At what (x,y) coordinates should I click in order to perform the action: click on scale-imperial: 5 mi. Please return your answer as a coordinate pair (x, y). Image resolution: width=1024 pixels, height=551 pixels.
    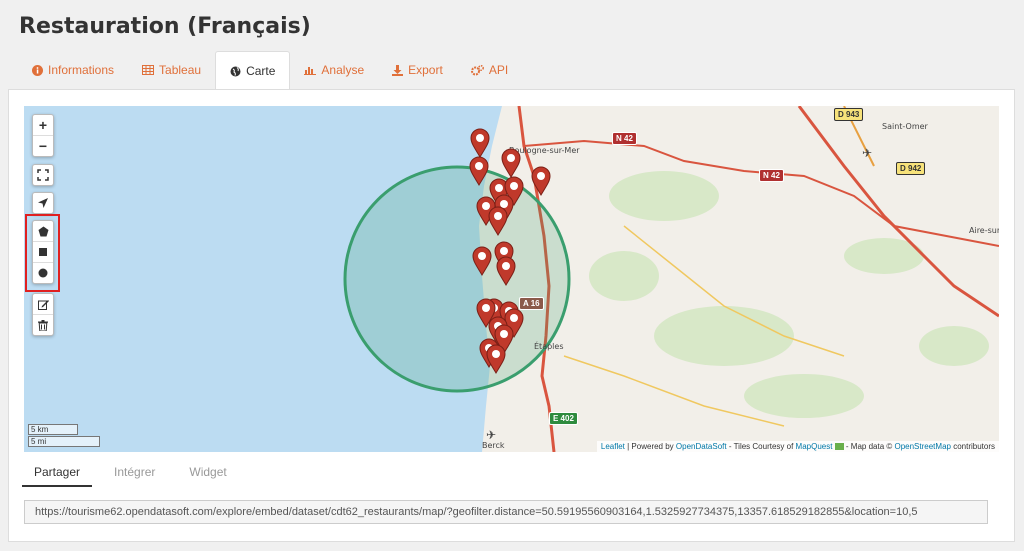
    Looking at the image, I should click on (64, 441).